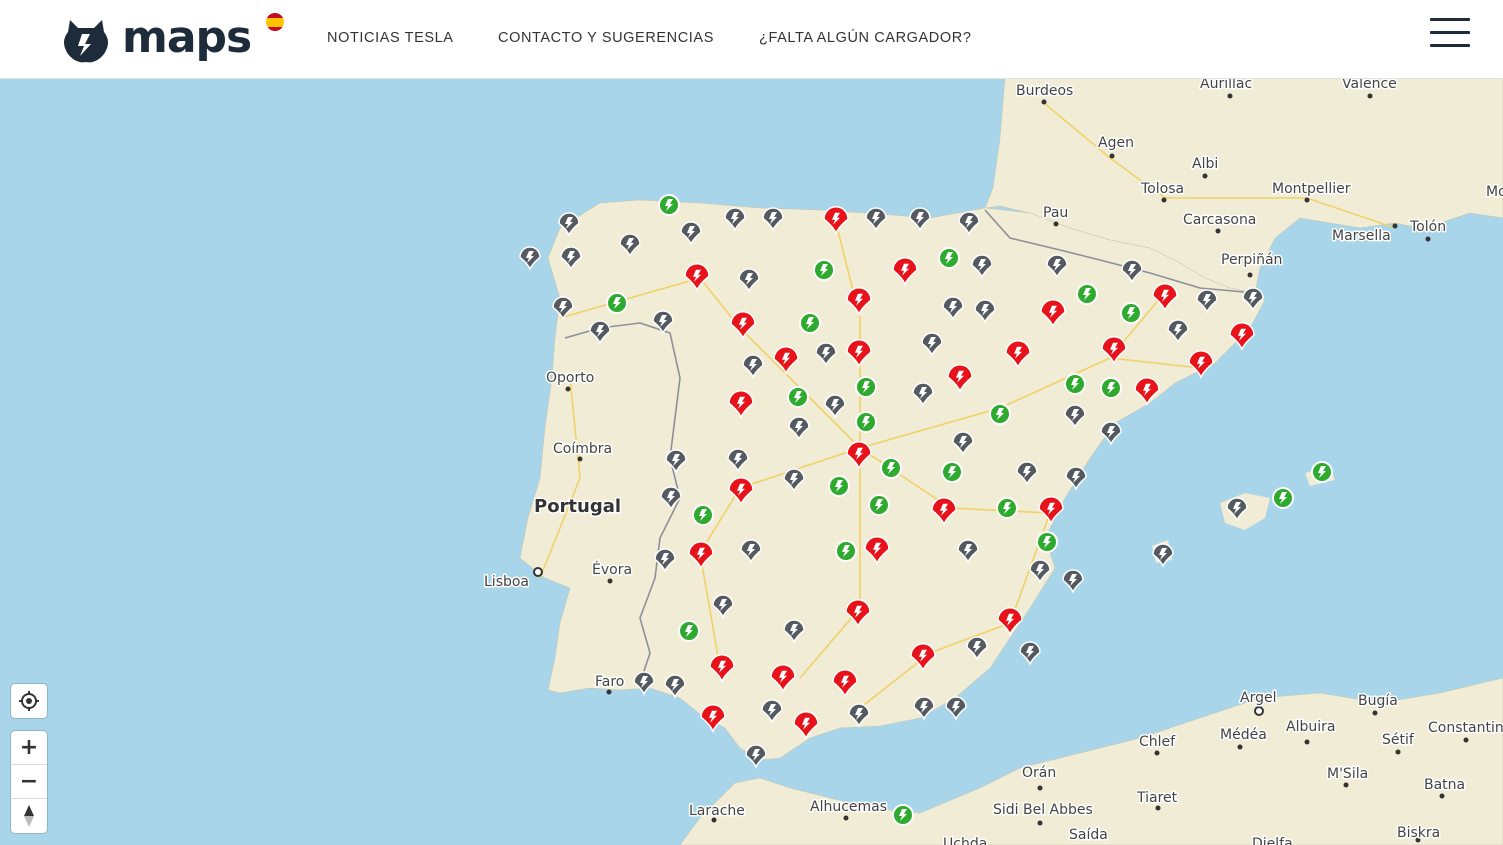  I want to click on logo-icon, so click(86, 41).